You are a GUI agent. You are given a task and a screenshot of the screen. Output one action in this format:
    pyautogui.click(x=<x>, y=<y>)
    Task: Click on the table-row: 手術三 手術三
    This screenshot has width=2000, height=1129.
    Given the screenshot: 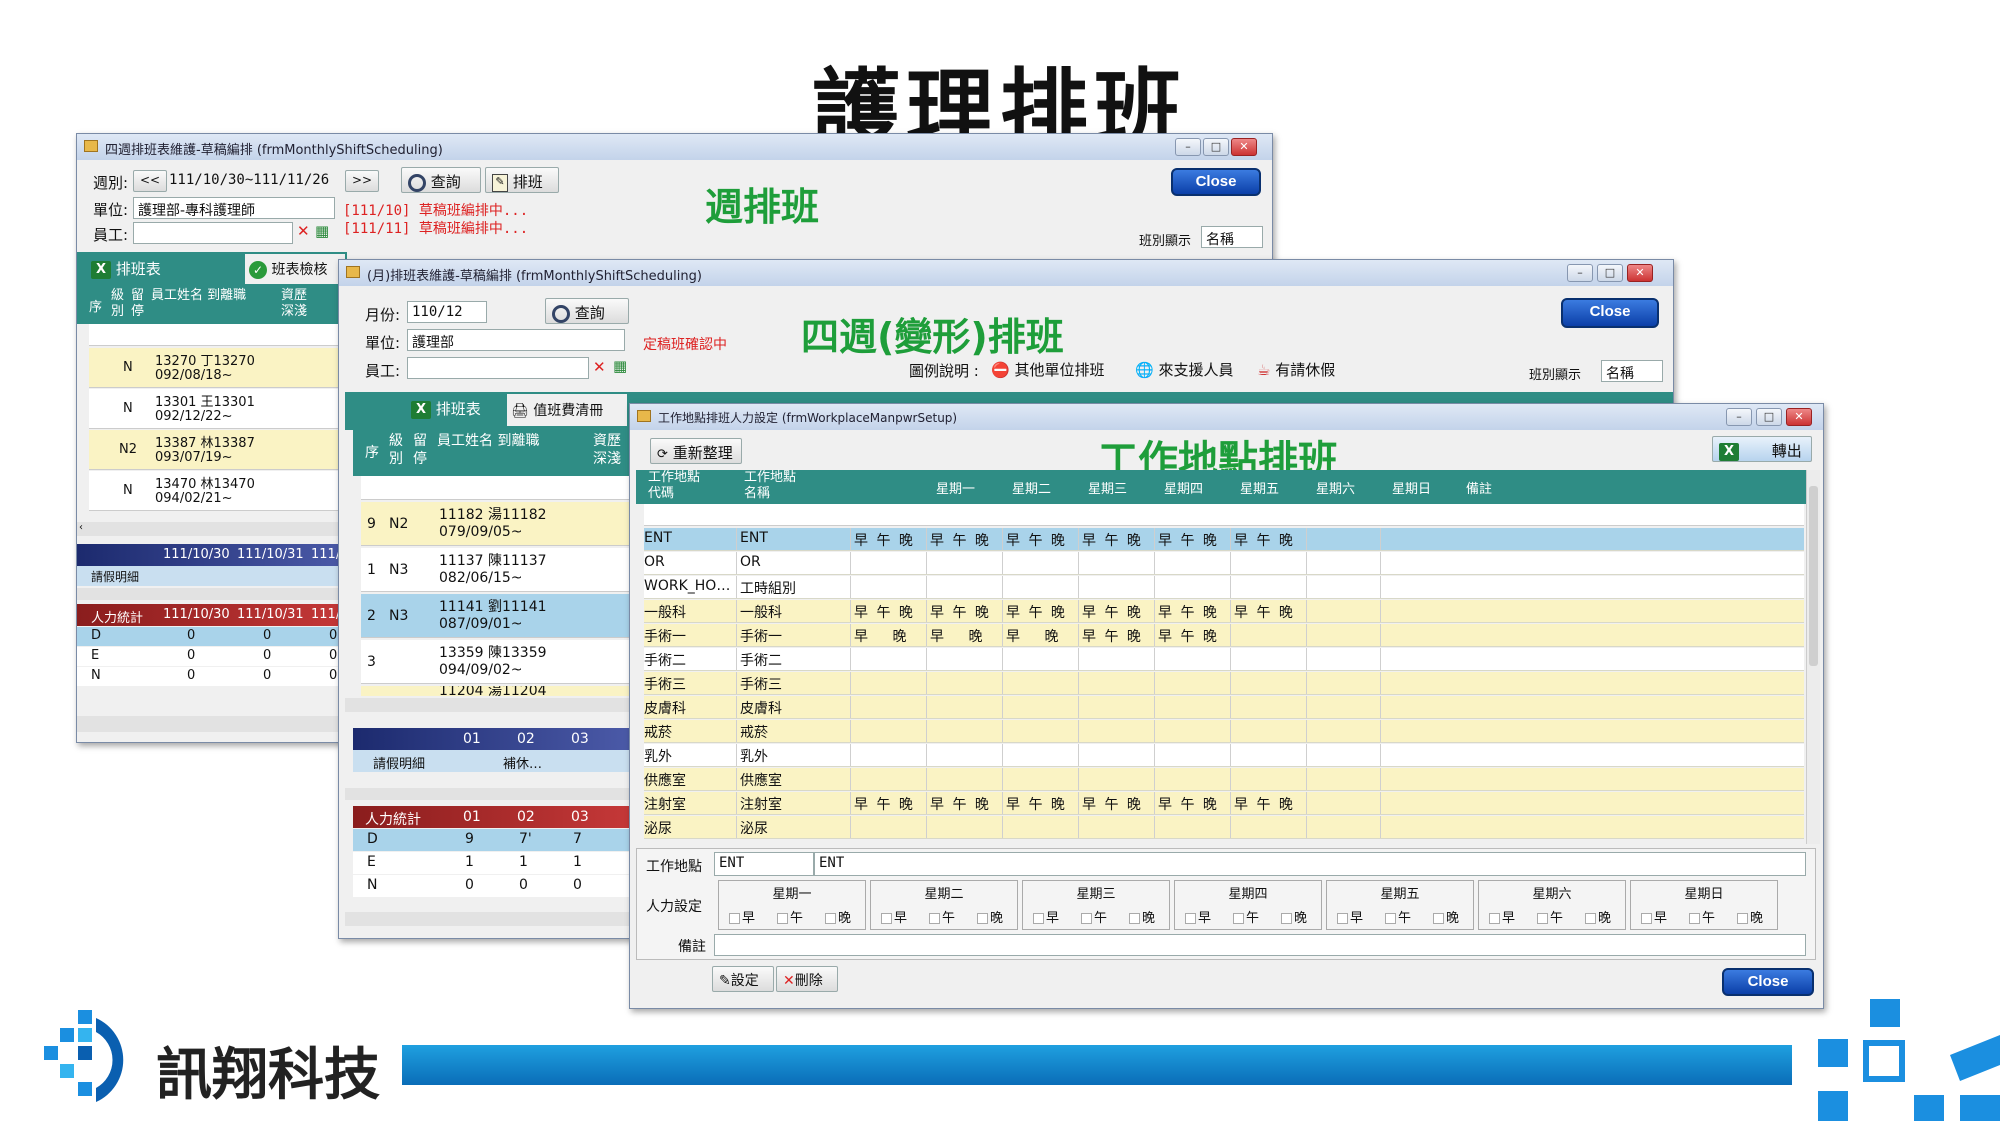 What is the action you would take?
    pyautogui.click(x=1224, y=683)
    